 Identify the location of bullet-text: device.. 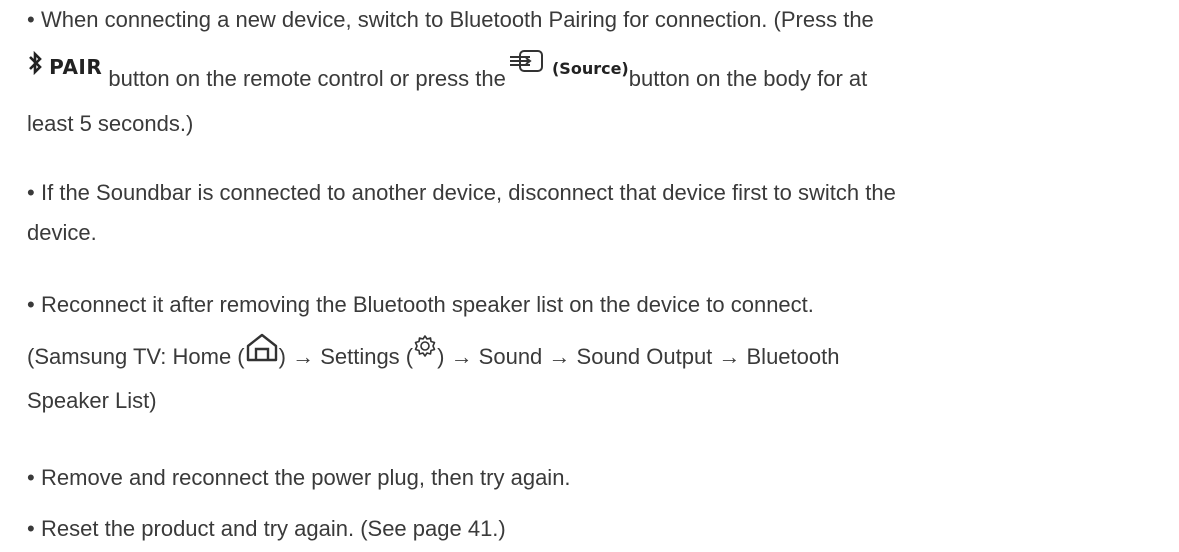
(62, 232).